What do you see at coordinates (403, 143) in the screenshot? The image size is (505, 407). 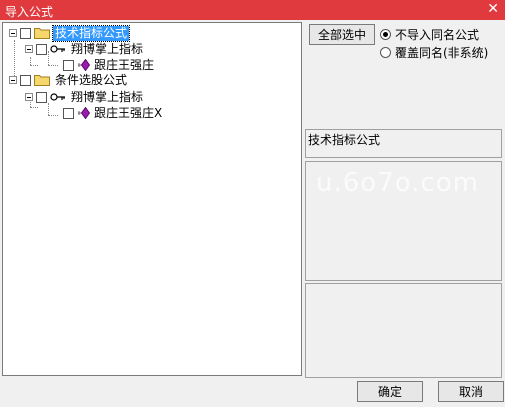 I see `formula-category-box: 技术指标公式` at bounding box center [403, 143].